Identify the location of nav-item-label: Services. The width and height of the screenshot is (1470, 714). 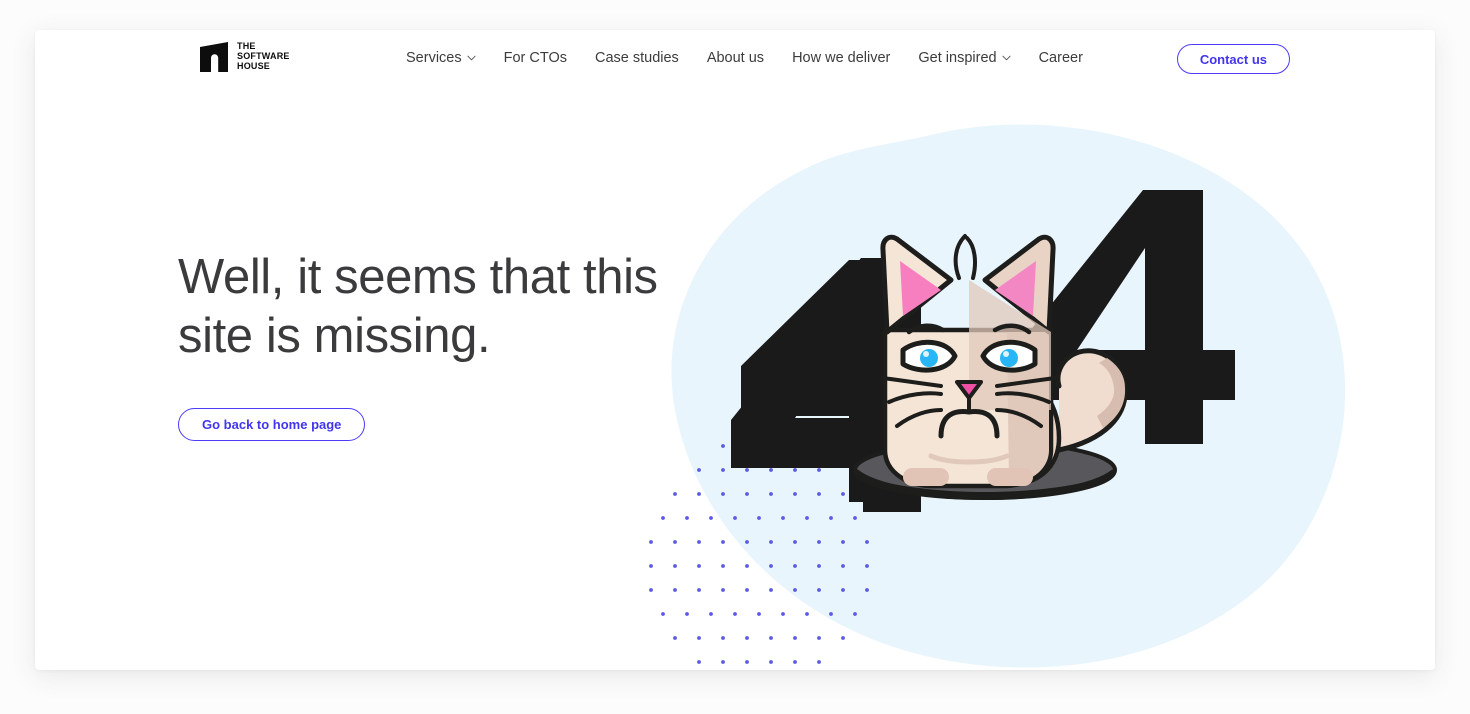
(434, 58).